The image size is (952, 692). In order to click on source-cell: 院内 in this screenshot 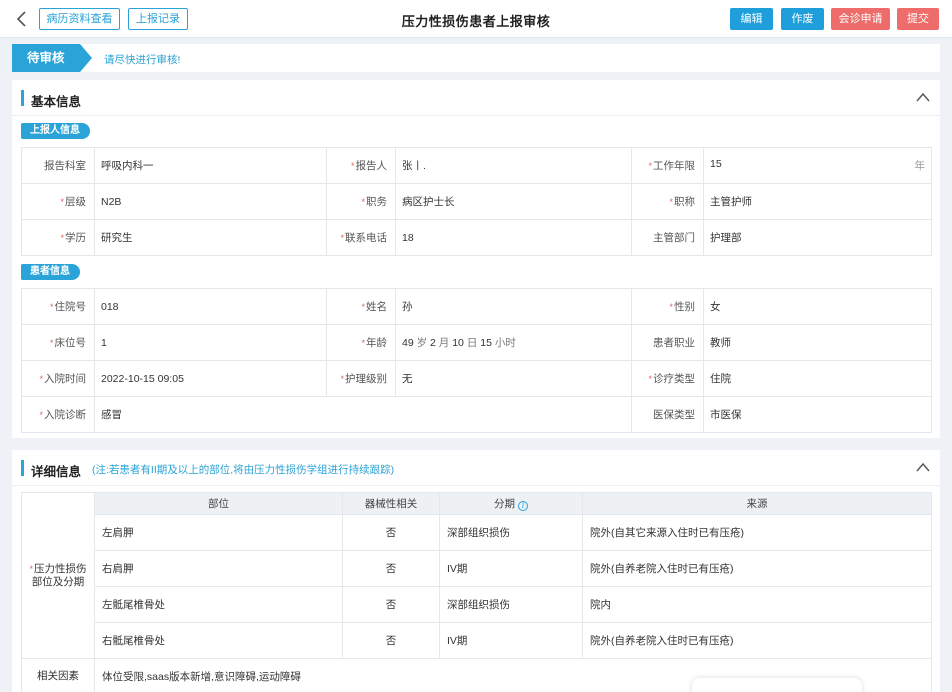, I will do `click(757, 604)`.